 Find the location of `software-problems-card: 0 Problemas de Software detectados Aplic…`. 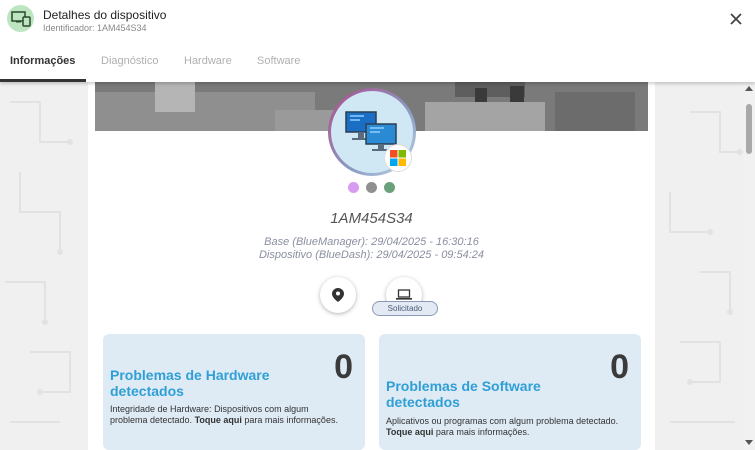

software-problems-card: 0 Problemas de Software detectados Aplic… is located at coordinates (510, 392).